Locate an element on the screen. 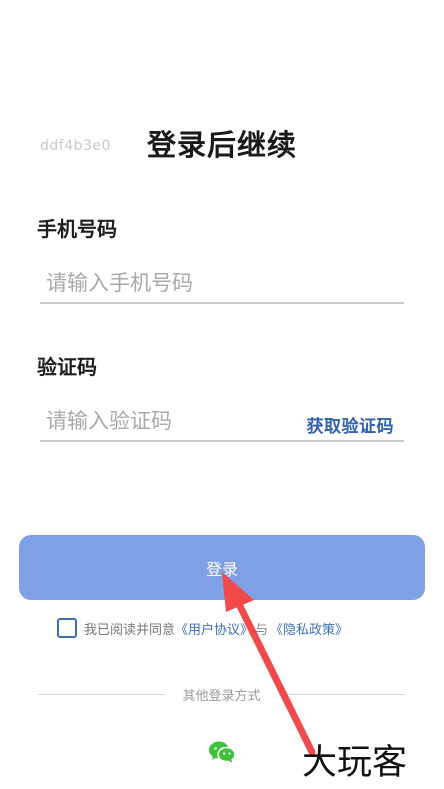 The image size is (444, 789). agreement-row: 我已阅读并同意 《用户协议》 与 《隐私政策》 is located at coordinates (202, 628).